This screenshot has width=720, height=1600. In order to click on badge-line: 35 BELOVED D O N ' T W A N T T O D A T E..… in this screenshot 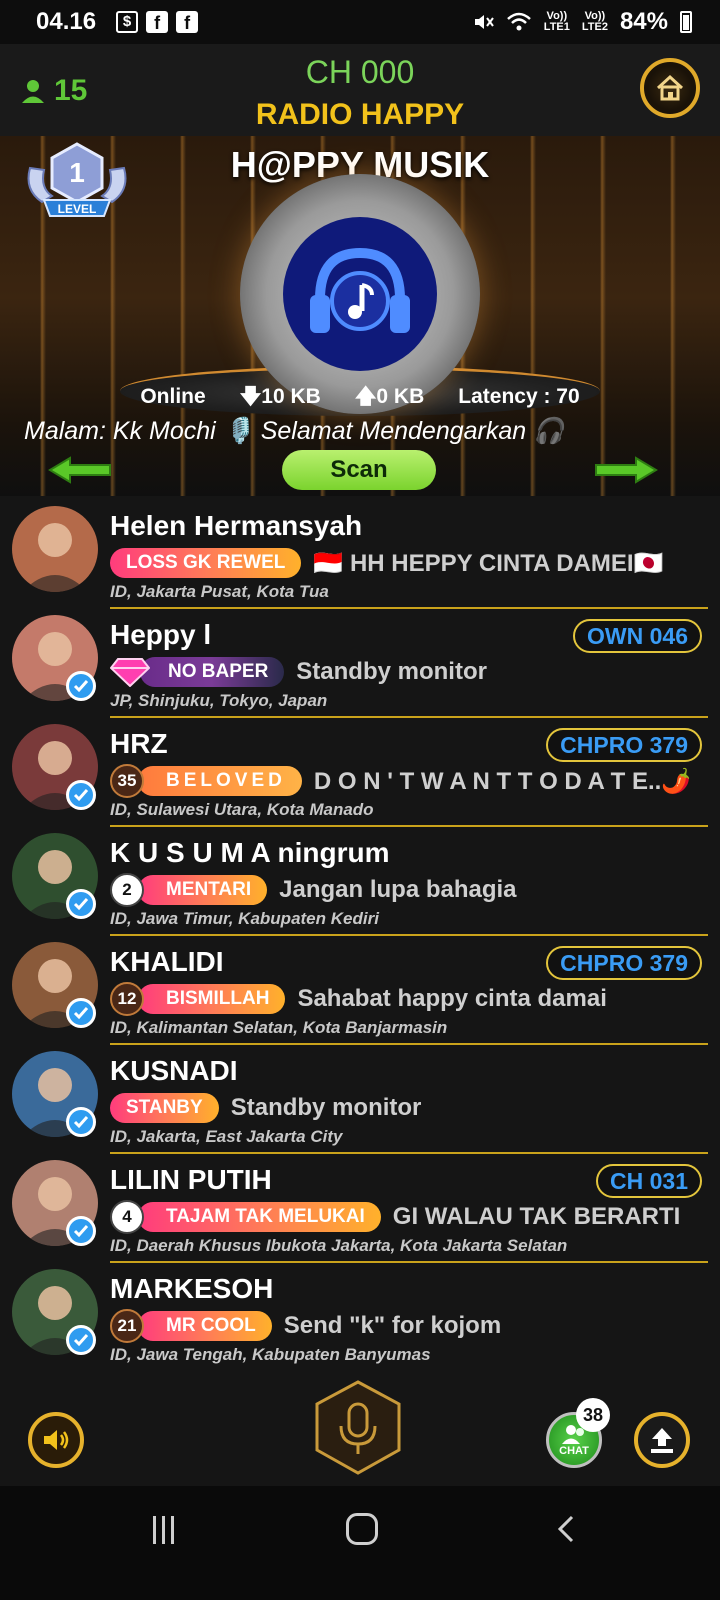, I will do `click(401, 781)`.